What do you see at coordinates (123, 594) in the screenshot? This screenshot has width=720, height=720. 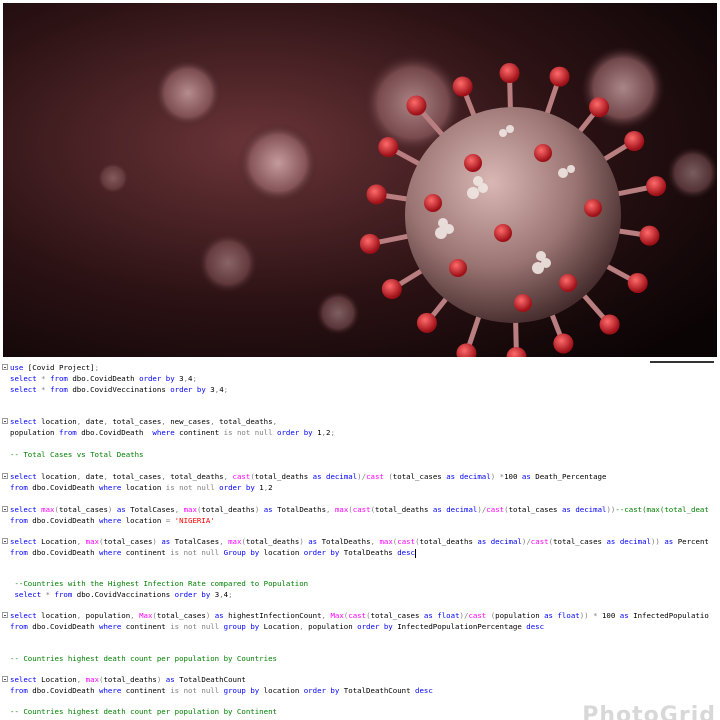 I see `token-id: dbo.CovidVaccinations` at bounding box center [123, 594].